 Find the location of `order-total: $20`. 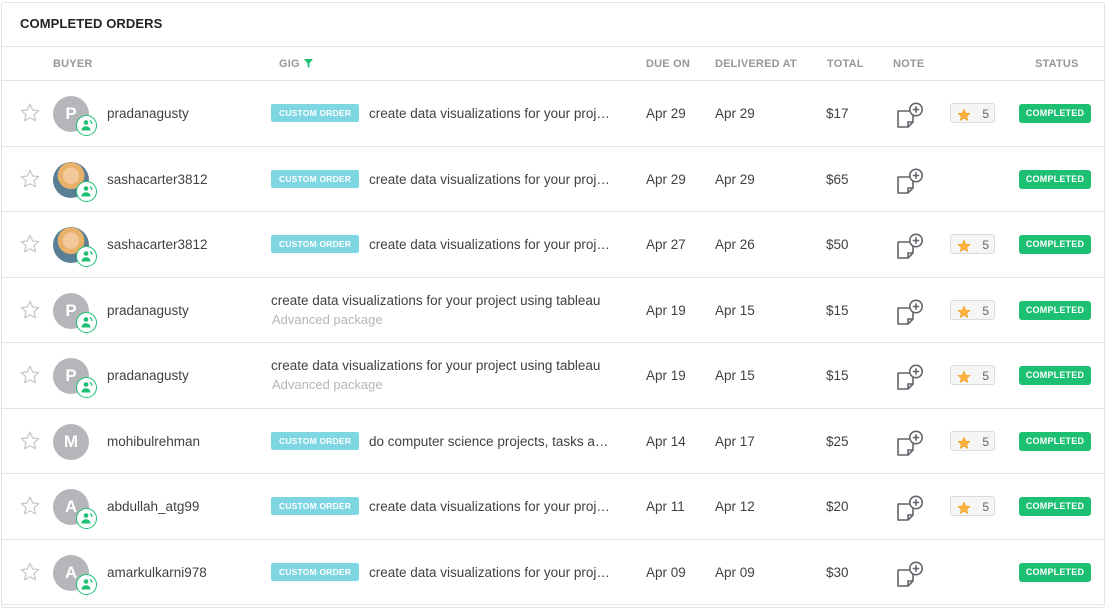

order-total: $20 is located at coordinates (837, 506).